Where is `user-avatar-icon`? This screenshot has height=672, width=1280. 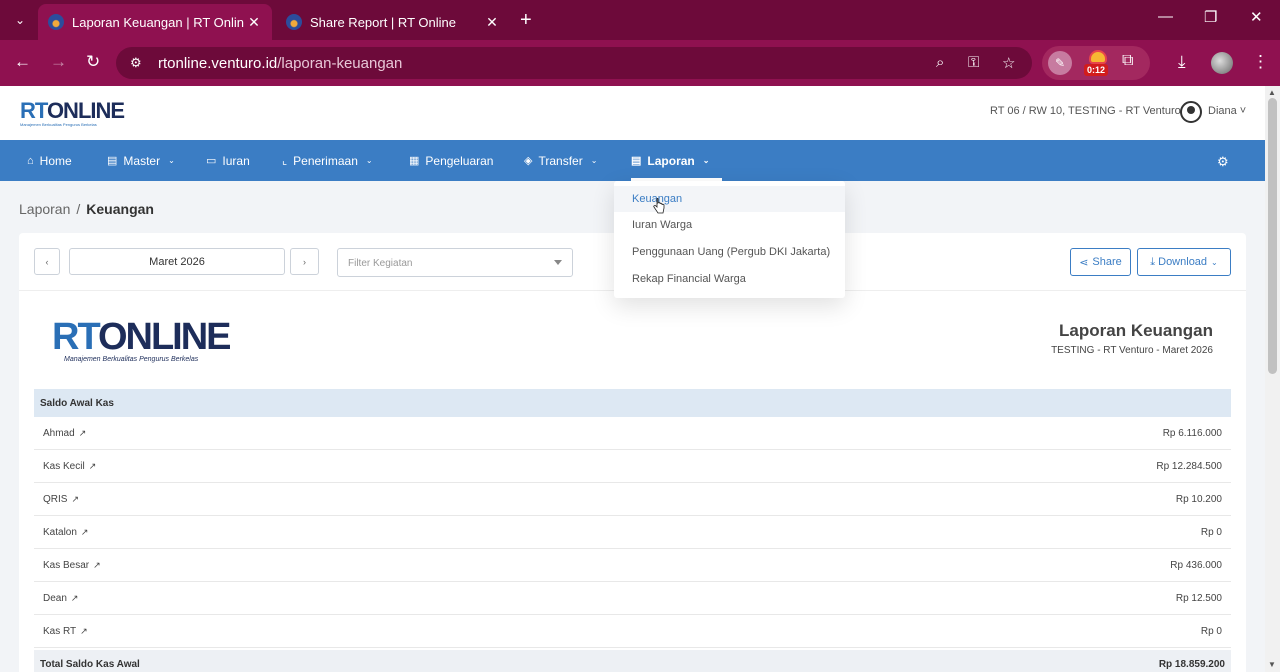 user-avatar-icon is located at coordinates (1191, 112).